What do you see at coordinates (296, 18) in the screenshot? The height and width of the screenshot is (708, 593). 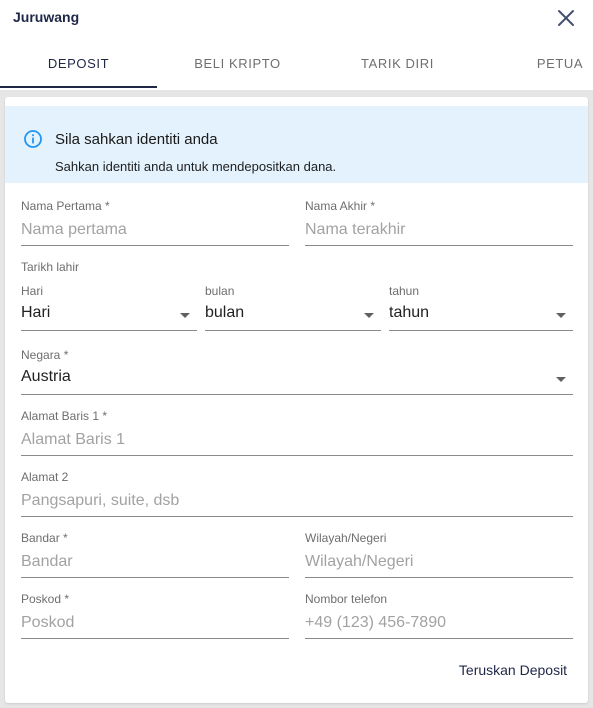 I see `dialog-header: Juruwang` at bounding box center [296, 18].